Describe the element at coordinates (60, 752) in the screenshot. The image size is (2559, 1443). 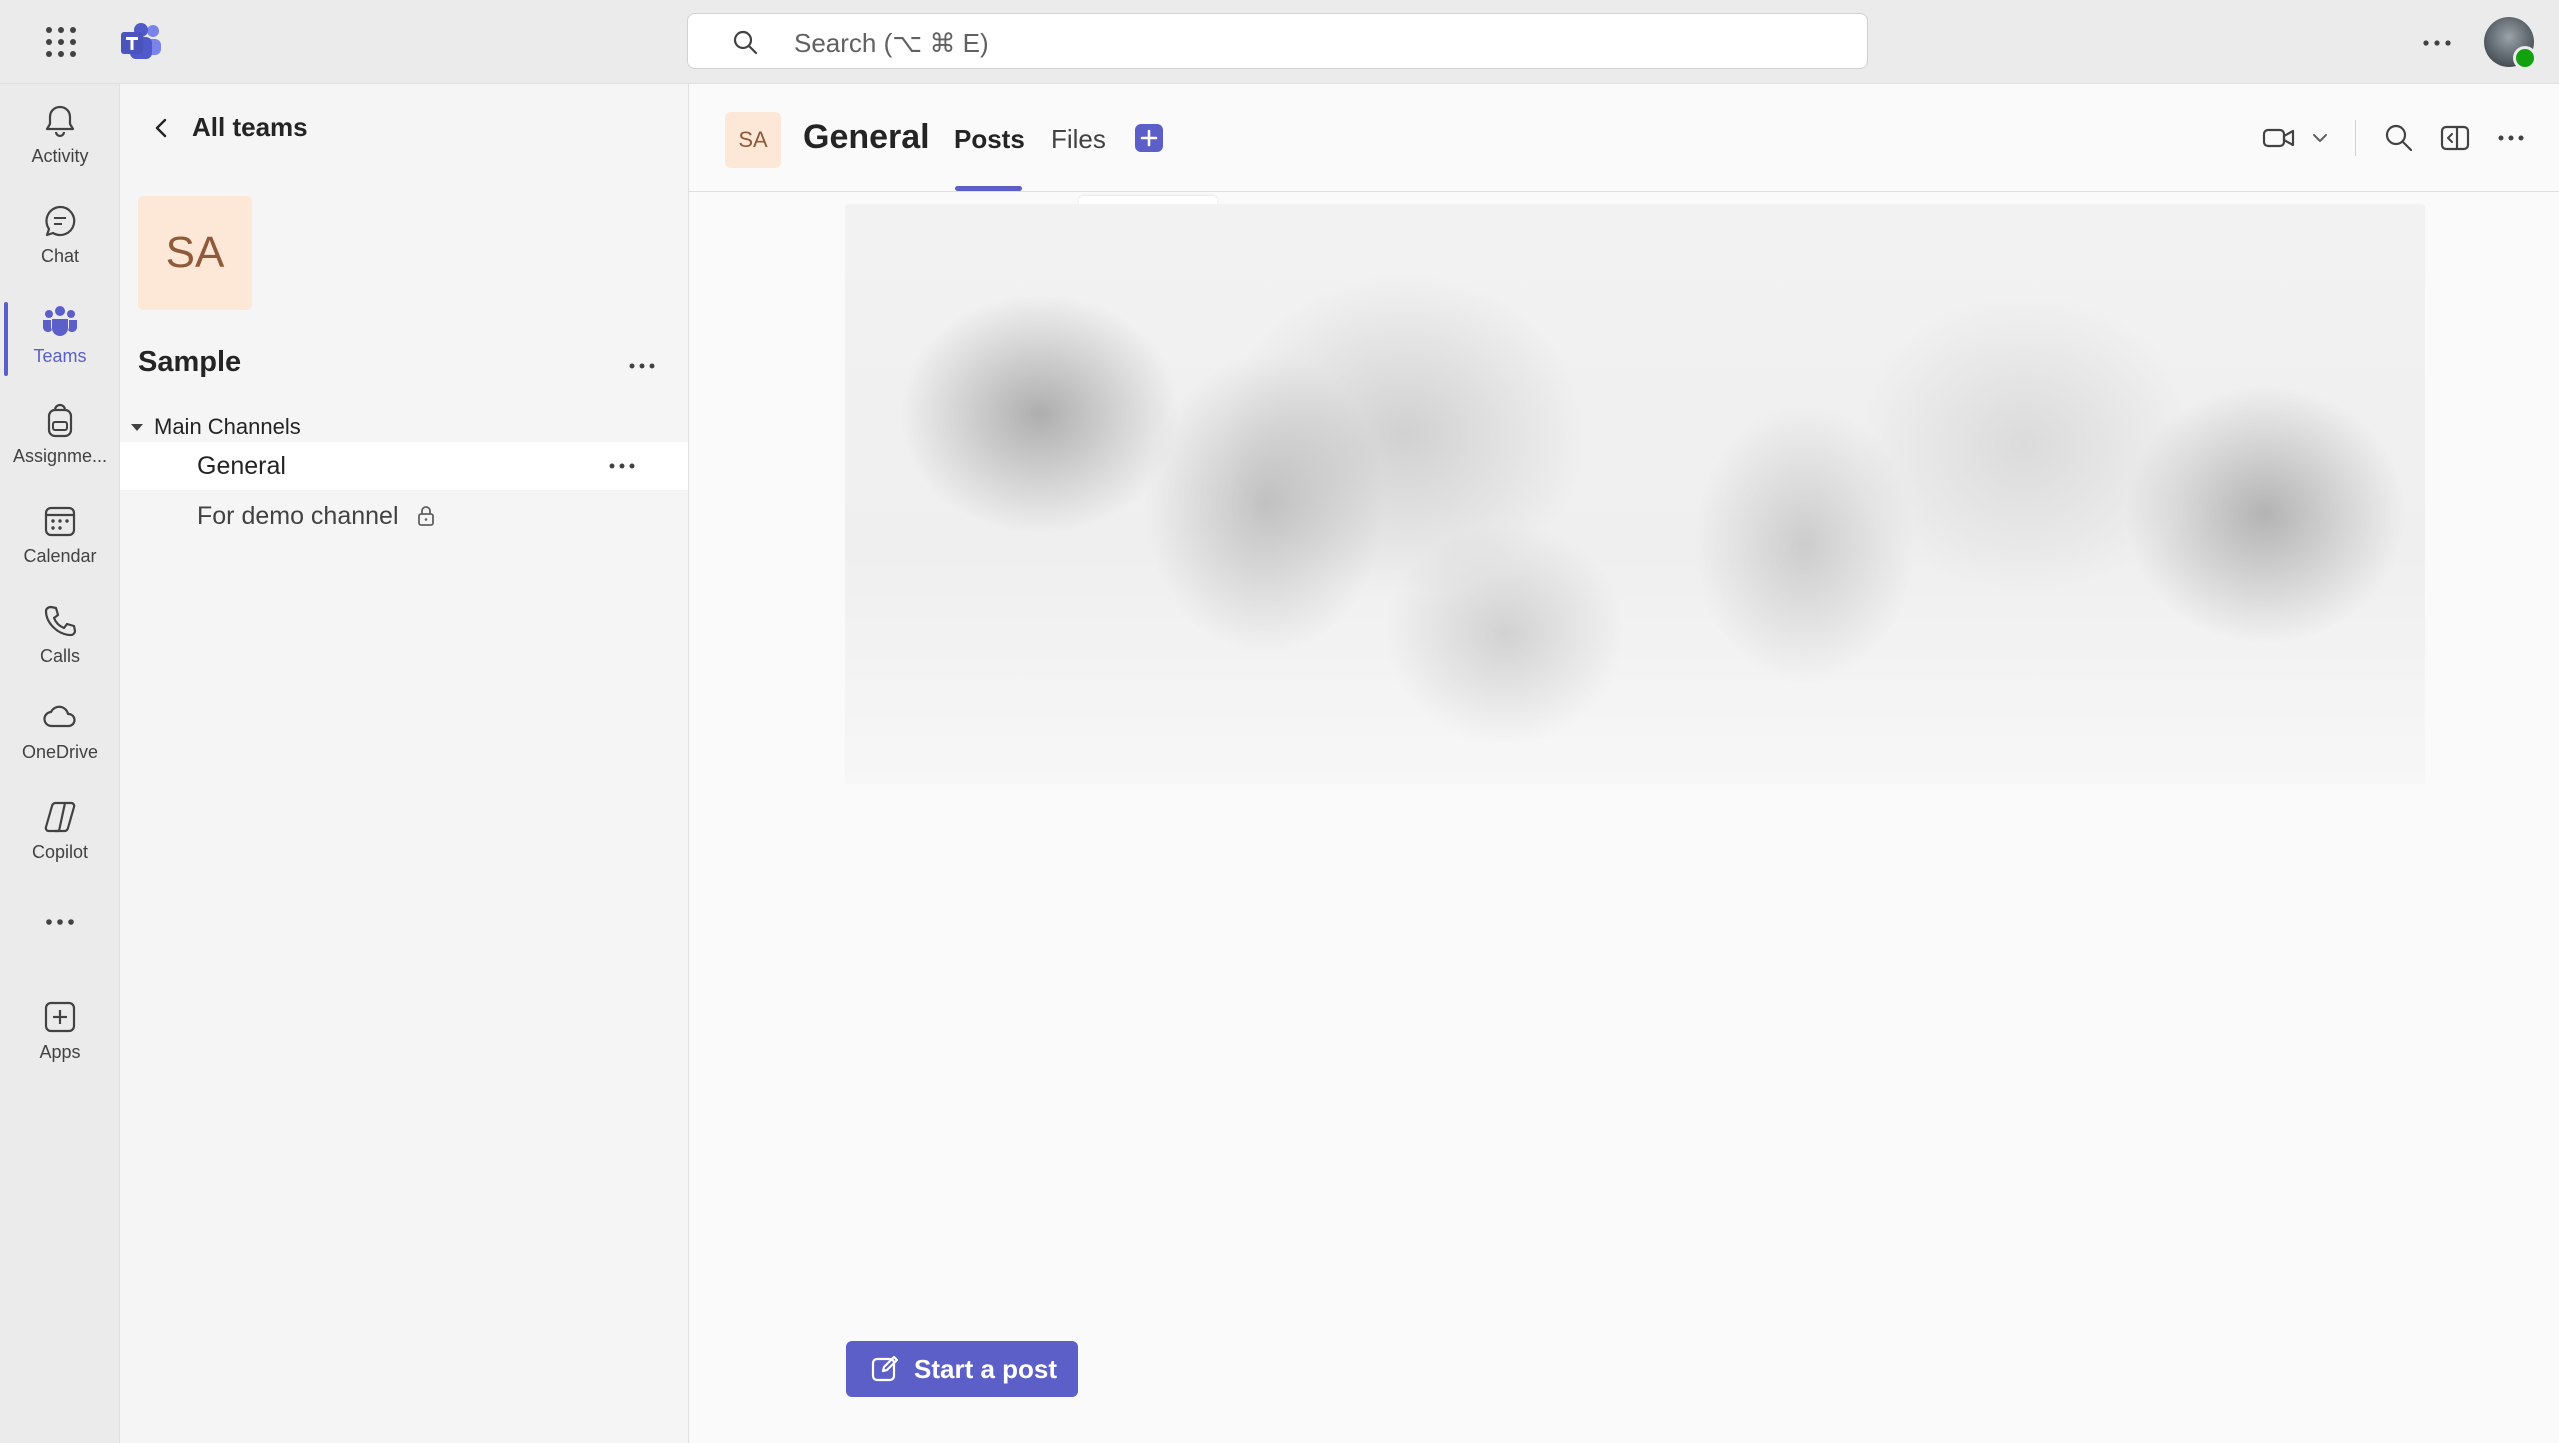
I see `rail-item-label: OneDrive` at that location.